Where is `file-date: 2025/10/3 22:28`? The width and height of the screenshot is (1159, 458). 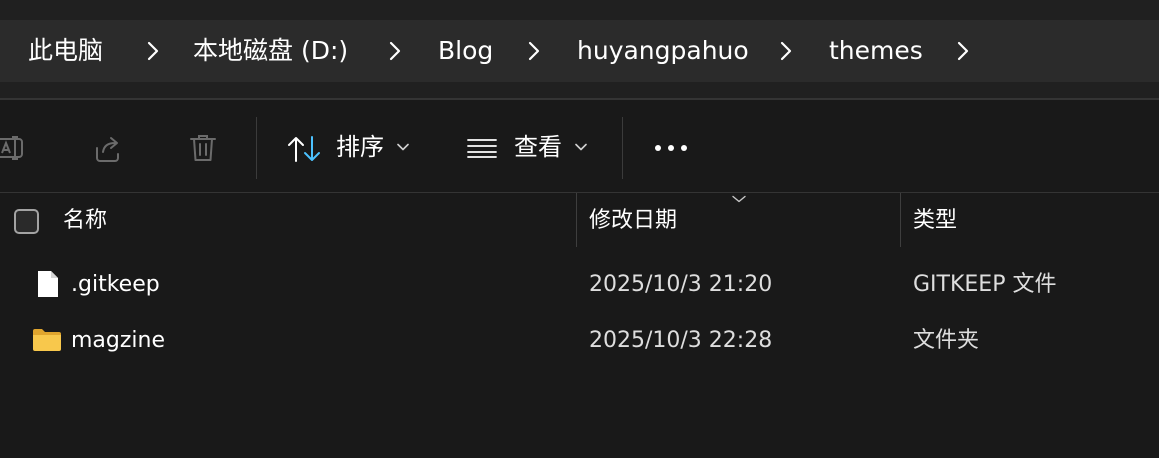
file-date: 2025/10/3 22:28 is located at coordinates (681, 340).